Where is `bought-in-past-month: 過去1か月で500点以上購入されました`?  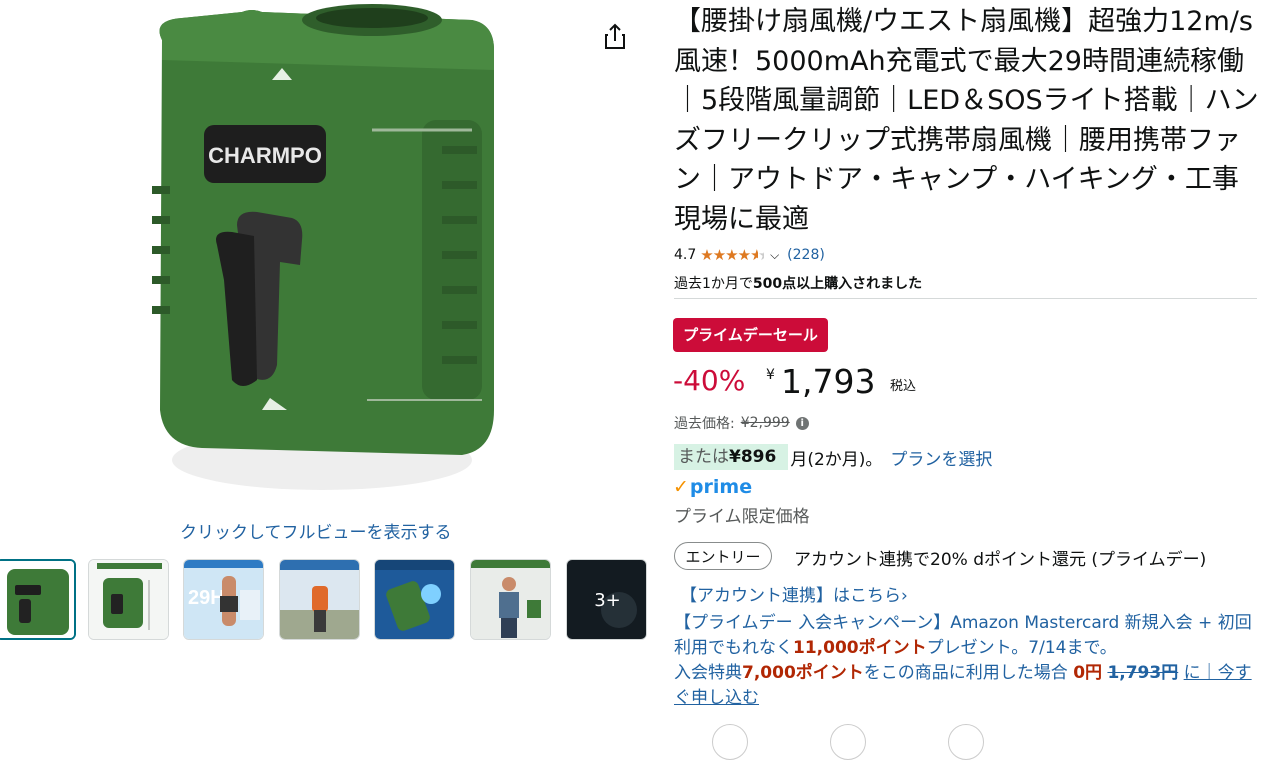 bought-in-past-month: 過去1か月で500点以上購入されました is located at coordinates (798, 284).